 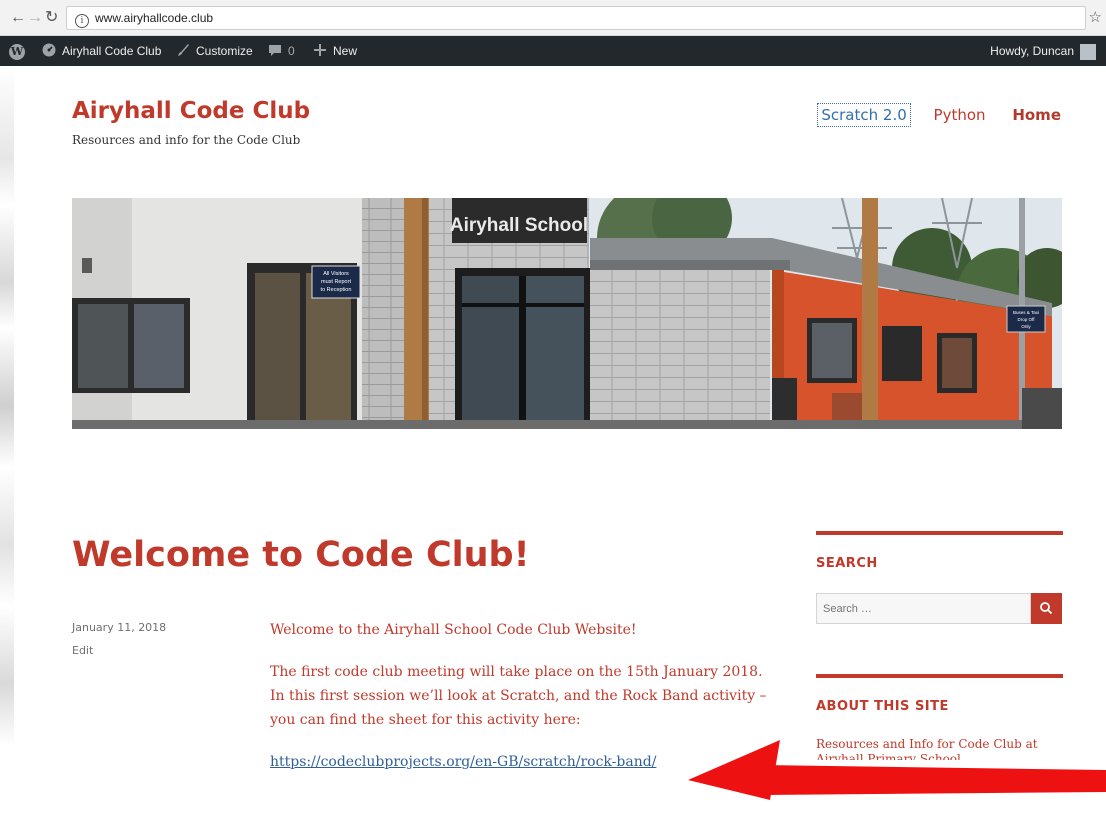 I want to click on admin-bar-customize: Customize, so click(x=214, y=51).